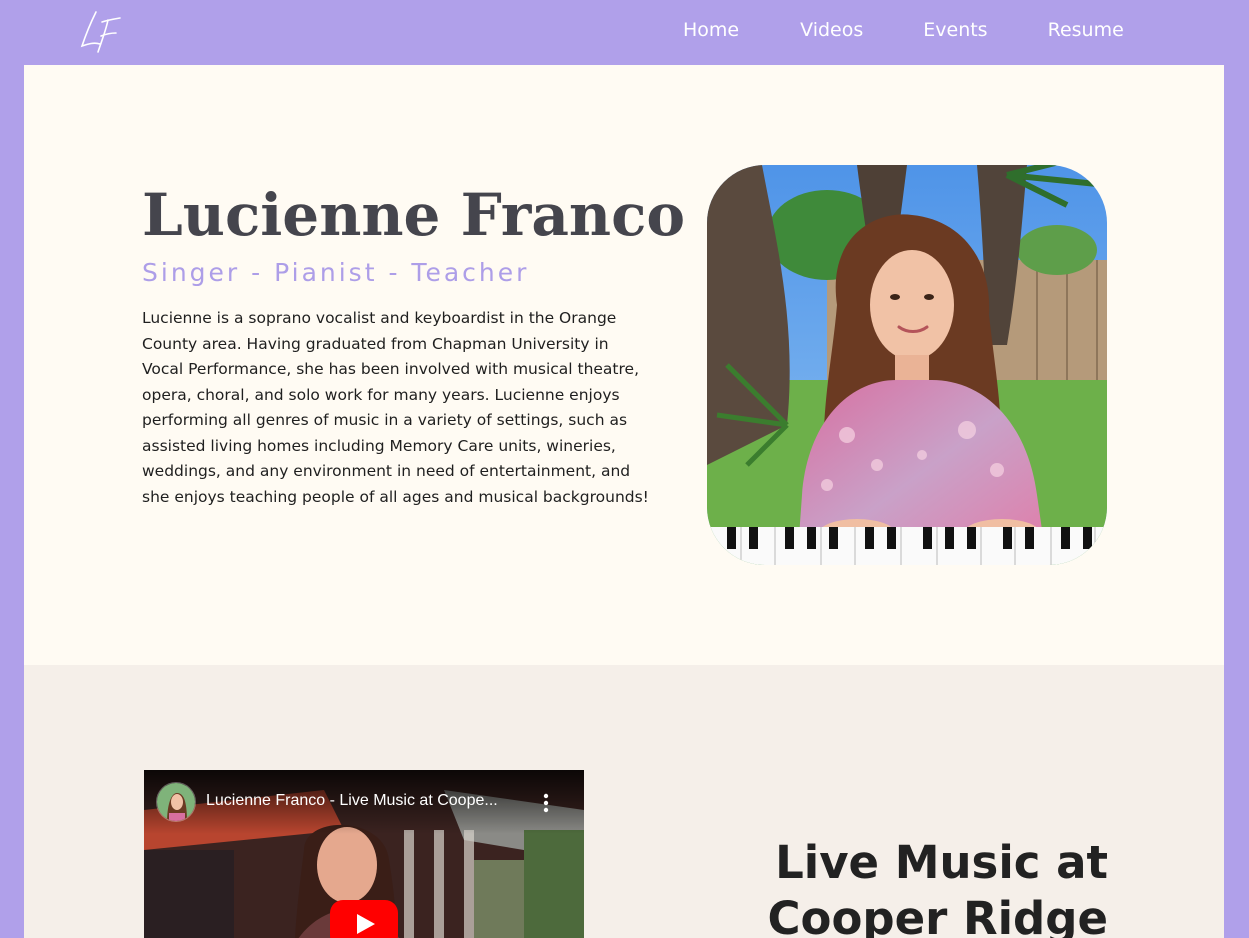  What do you see at coordinates (414, 215) in the screenshot?
I see `artist-name-heading: Lucienne Franco` at bounding box center [414, 215].